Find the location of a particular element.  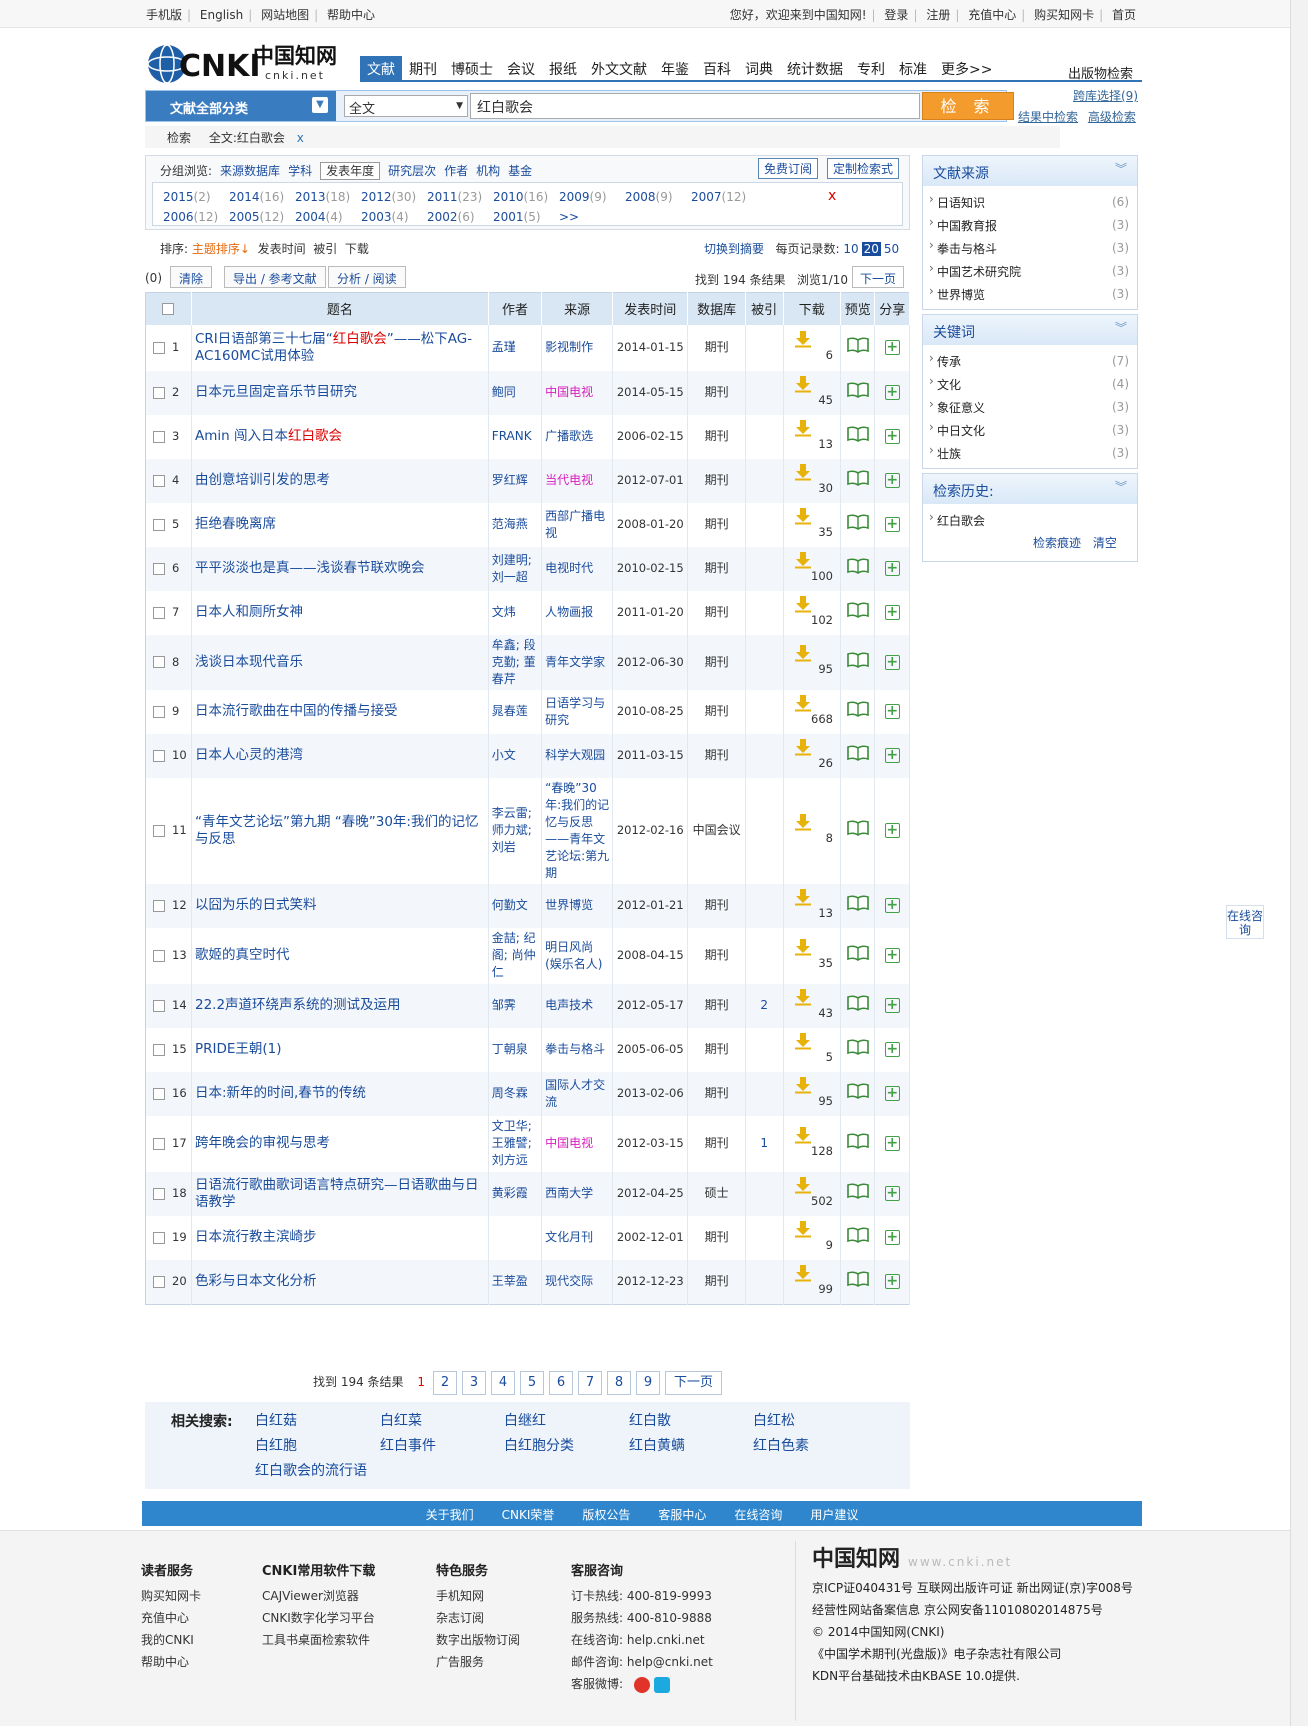

result-title-link: 22.2声道环绕声系统的测试及运用 is located at coordinates (298, 1005).